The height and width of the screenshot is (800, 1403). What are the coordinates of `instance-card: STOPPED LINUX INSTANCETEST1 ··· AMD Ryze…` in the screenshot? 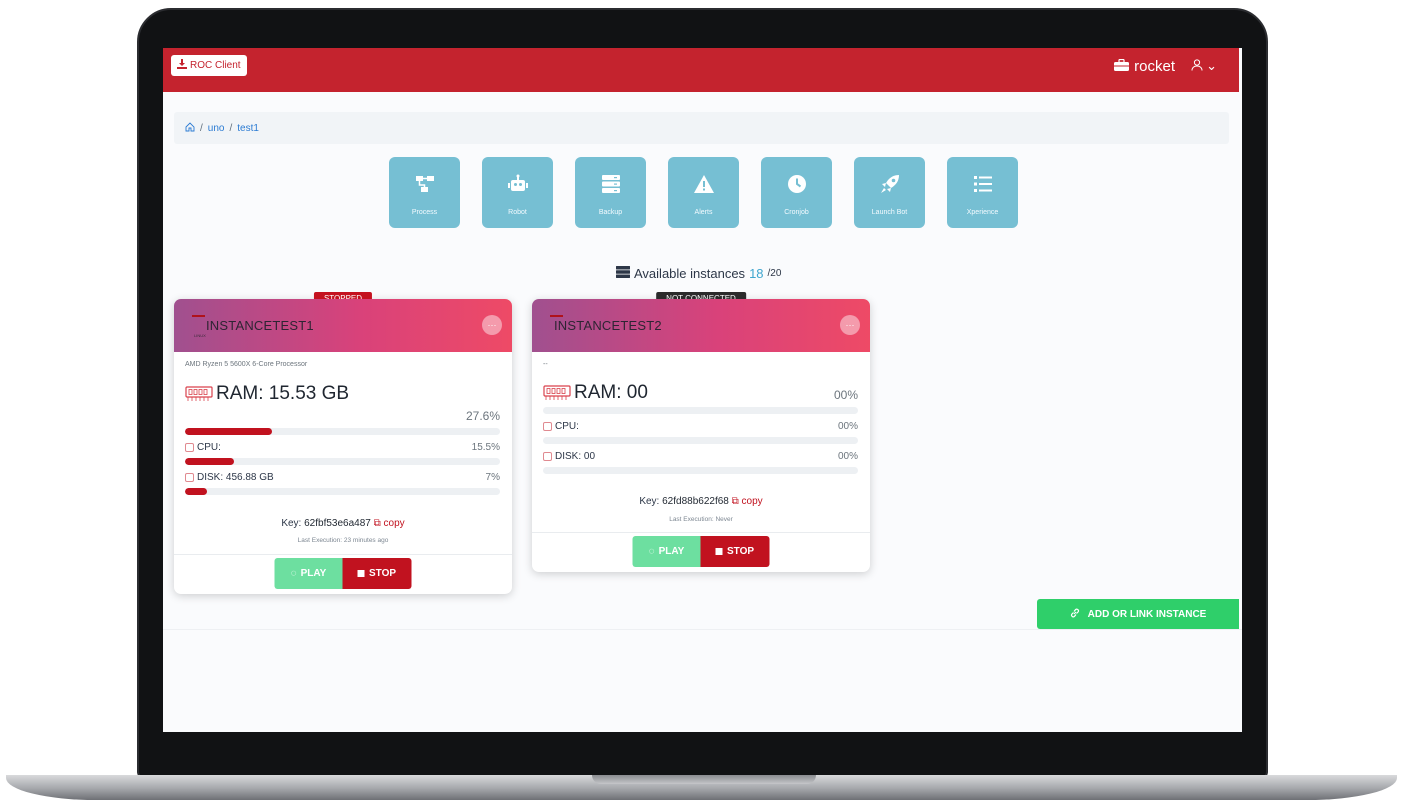 It's located at (343, 443).